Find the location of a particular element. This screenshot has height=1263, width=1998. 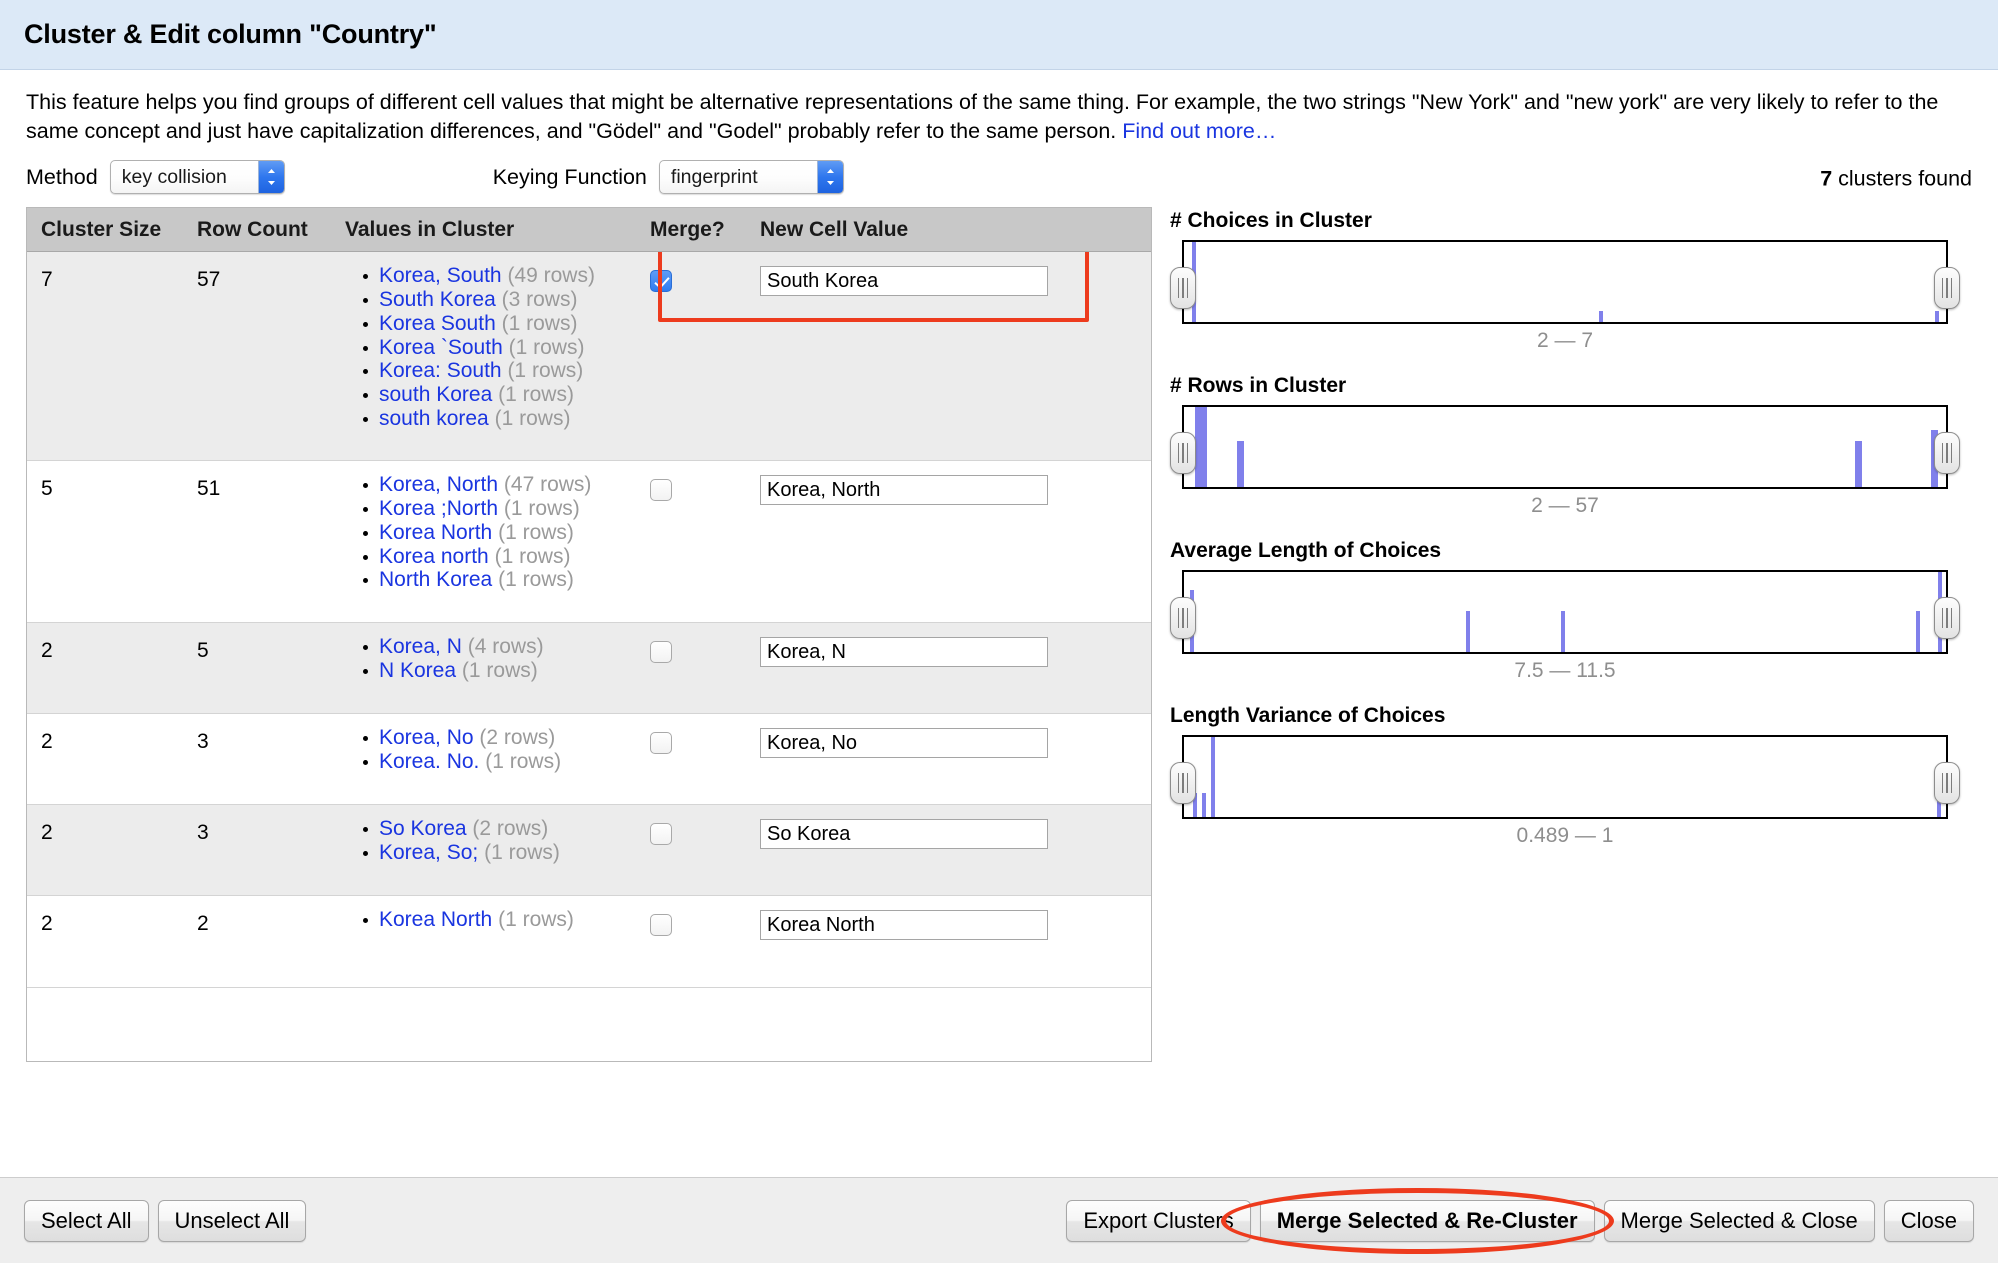

cluster-value-item: North Korea (1 rows) is located at coordinates (506, 580).